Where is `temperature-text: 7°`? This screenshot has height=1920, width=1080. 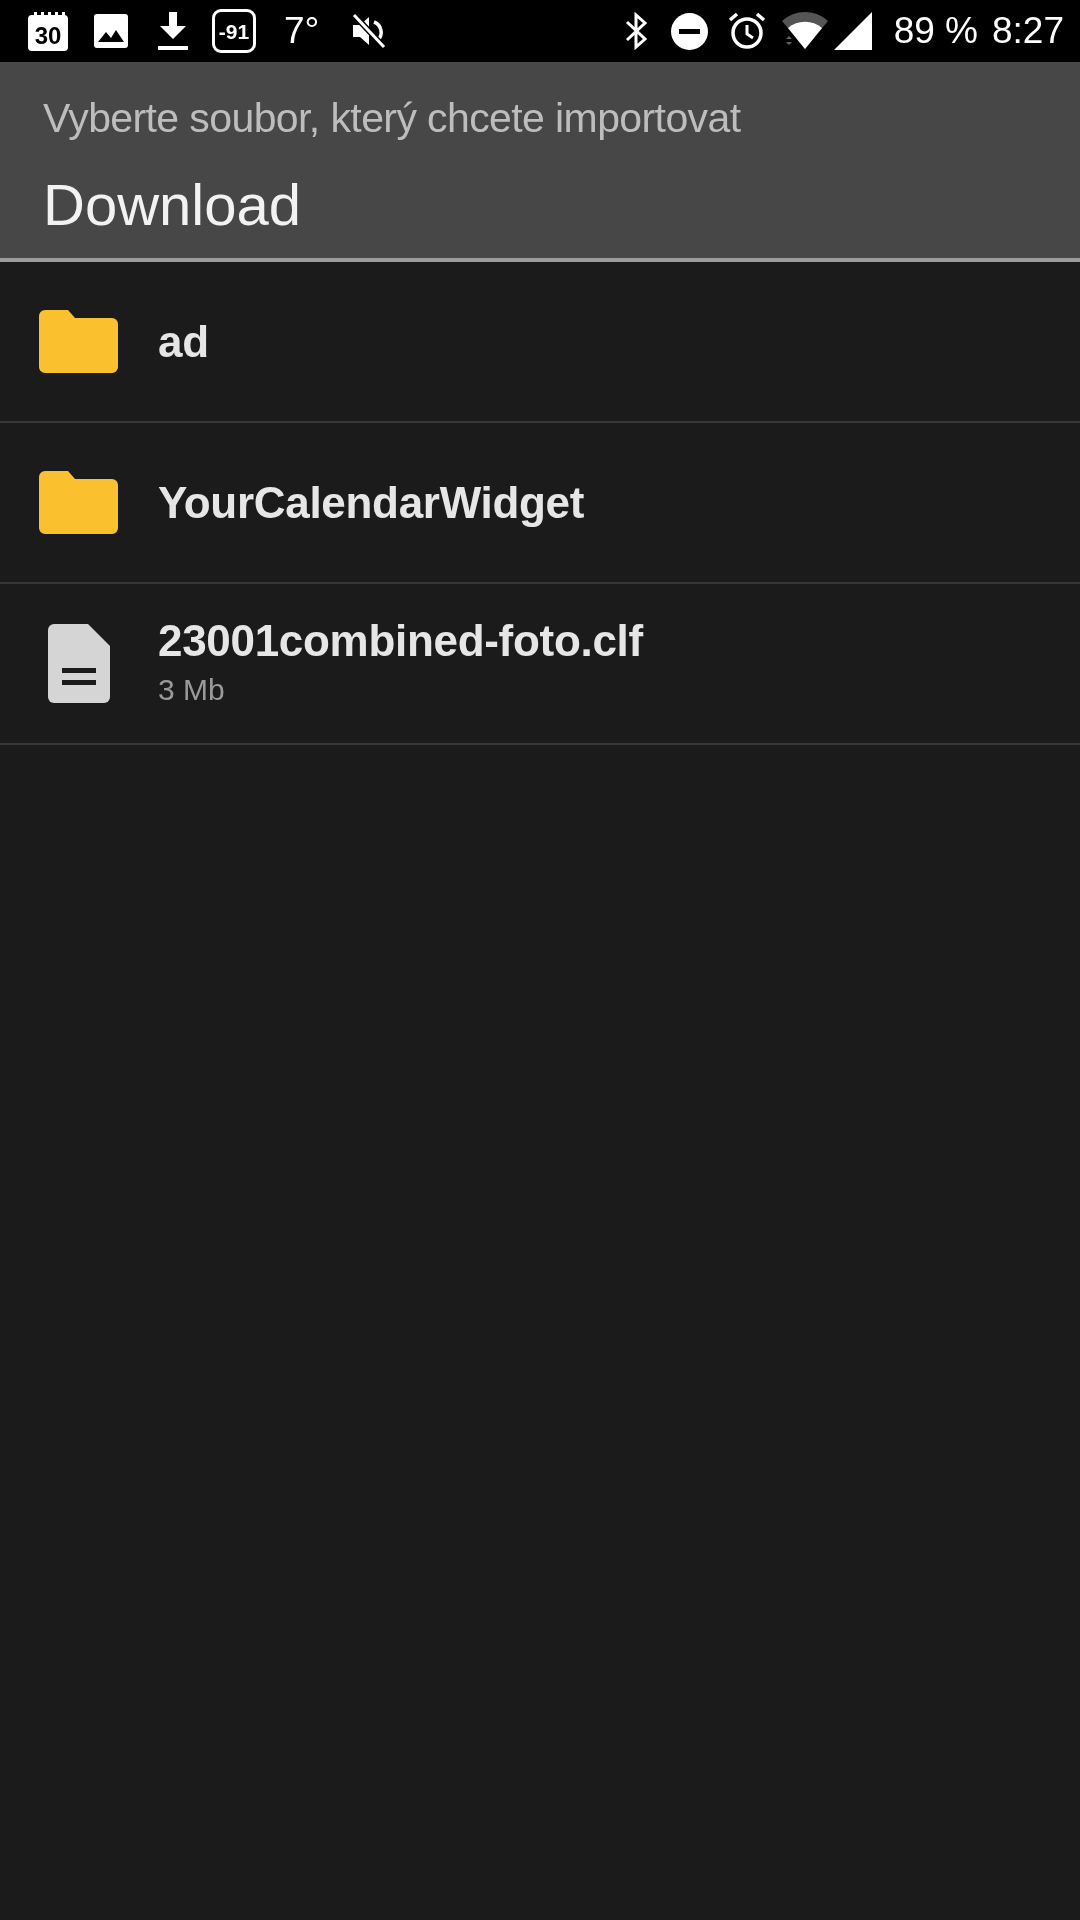
temperature-text: 7° is located at coordinates (302, 31).